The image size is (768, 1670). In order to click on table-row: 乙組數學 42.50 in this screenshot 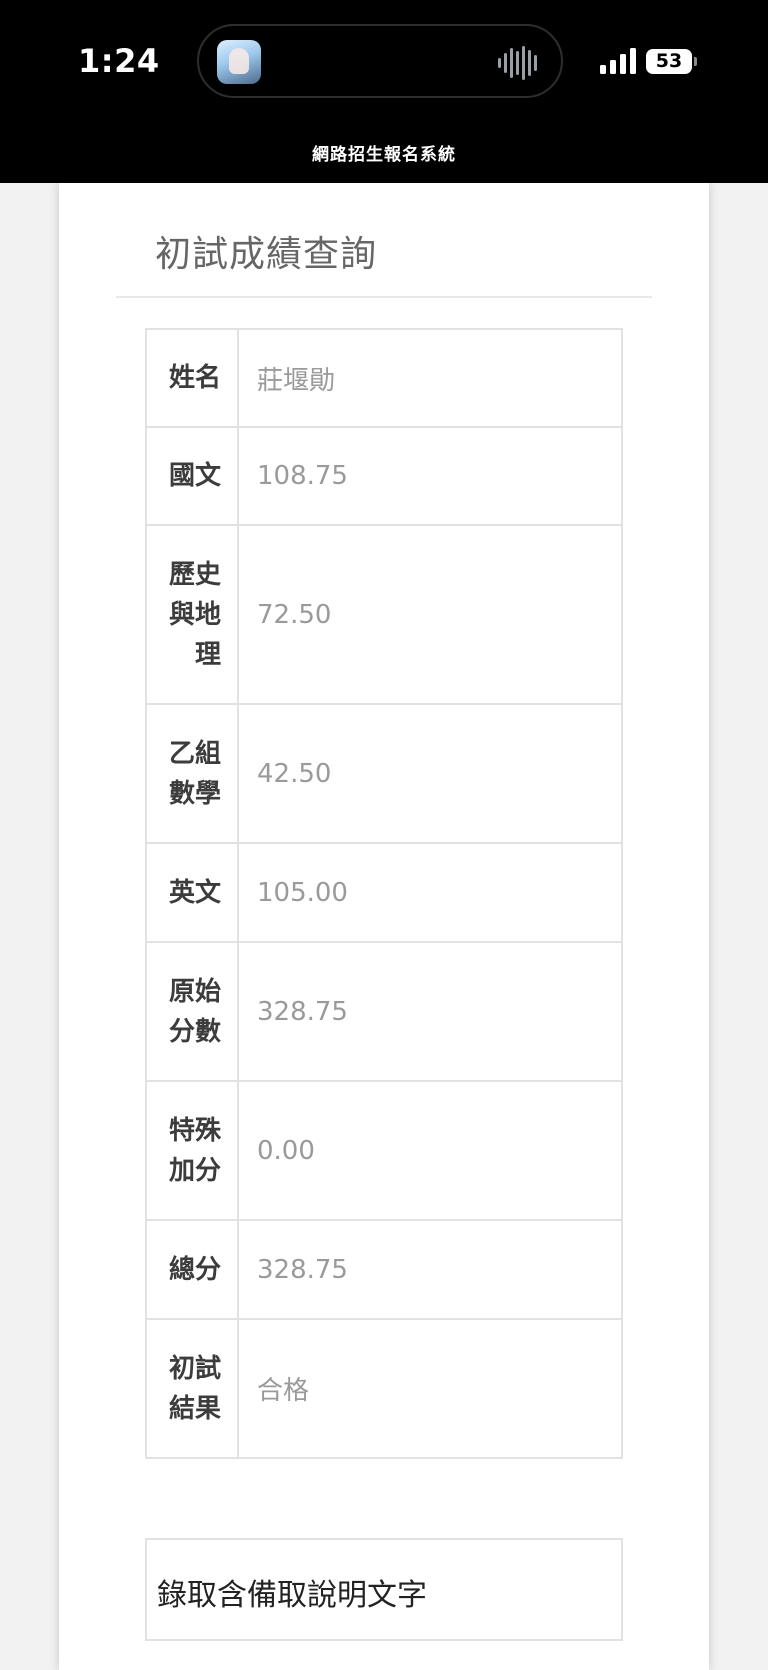, I will do `click(384, 773)`.